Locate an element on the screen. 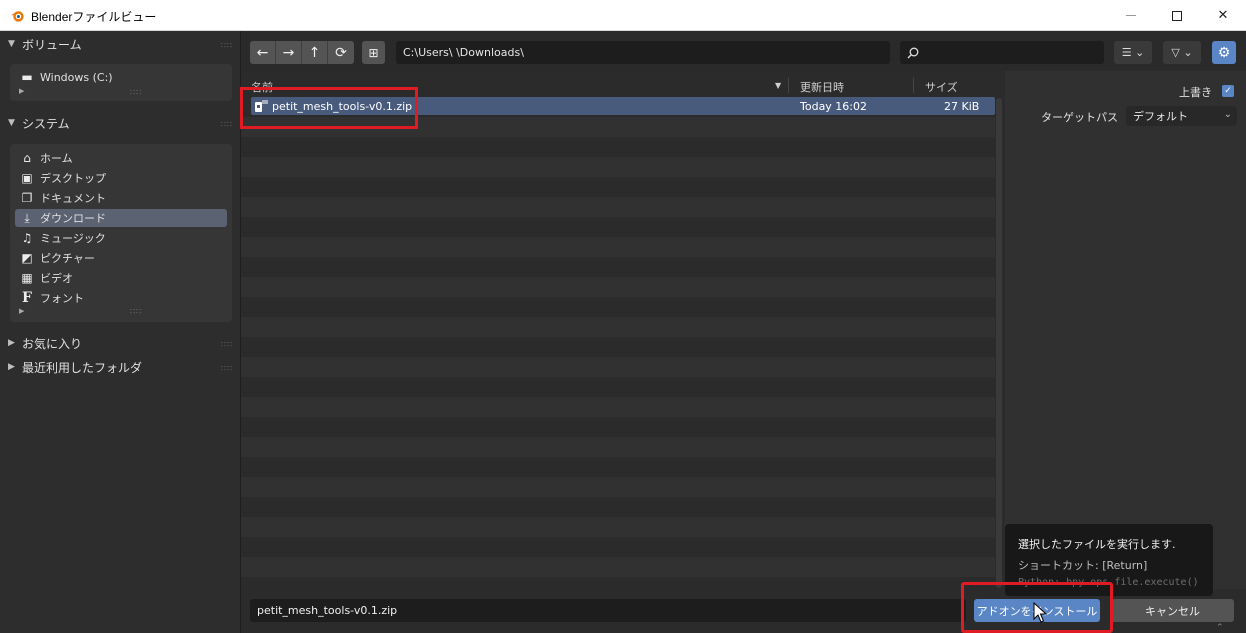 The width and height of the screenshot is (1246, 633). display-mode-dropdown: ☰ ⌄ is located at coordinates (1133, 52).